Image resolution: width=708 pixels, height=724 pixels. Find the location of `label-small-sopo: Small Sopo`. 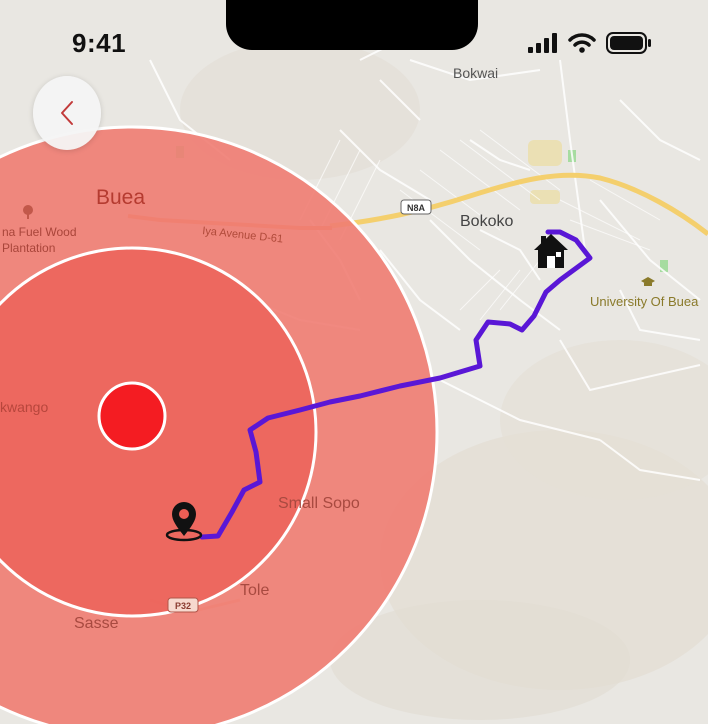

label-small-sopo: Small Sopo is located at coordinates (319, 503).